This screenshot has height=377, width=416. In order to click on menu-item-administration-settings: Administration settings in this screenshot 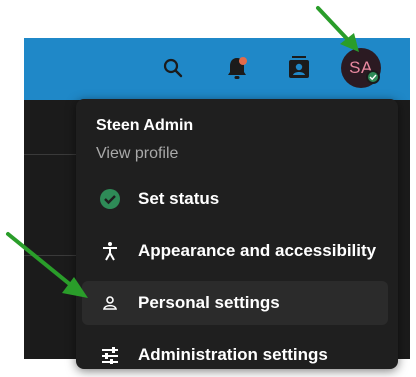, I will do `click(235, 355)`.